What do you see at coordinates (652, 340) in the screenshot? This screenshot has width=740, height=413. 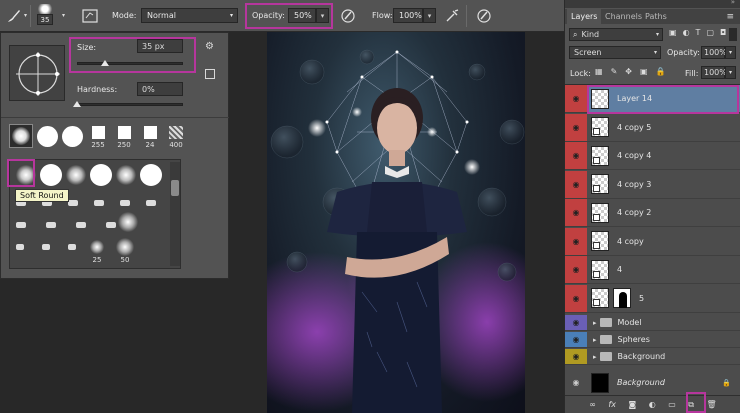 I see `group-row: ◉ ▸ Spheres` at bounding box center [652, 340].